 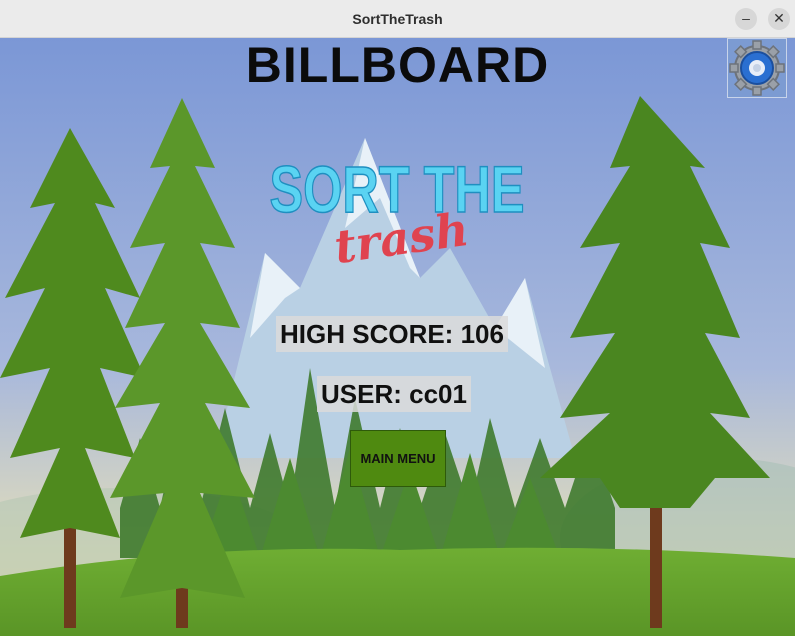 What do you see at coordinates (746, 19) in the screenshot?
I see `minimize-button: –` at bounding box center [746, 19].